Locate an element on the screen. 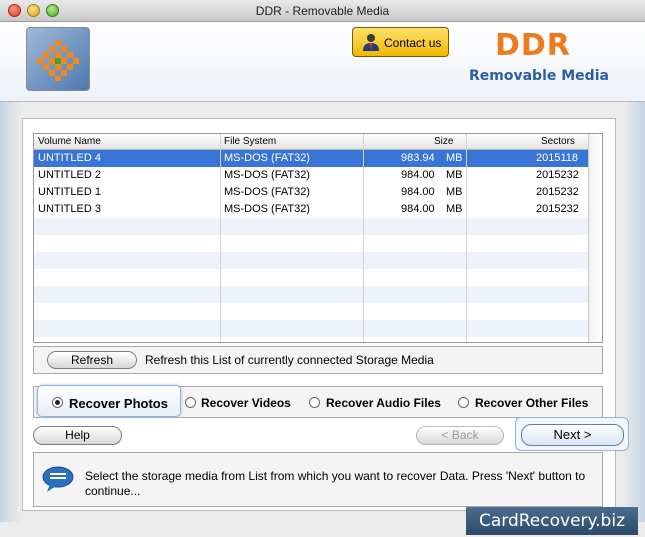 The width and height of the screenshot is (645, 537). table-header: Volume Name File System Size Sectors is located at coordinates (318, 142).